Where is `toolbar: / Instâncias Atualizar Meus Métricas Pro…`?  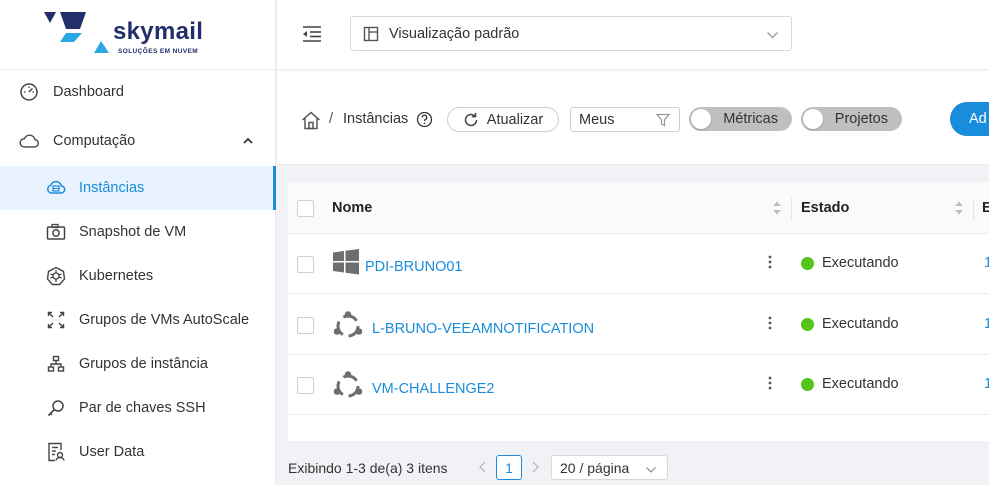 toolbar: / Instâncias Atualizar Meus Métricas Pro… is located at coordinates (633, 118).